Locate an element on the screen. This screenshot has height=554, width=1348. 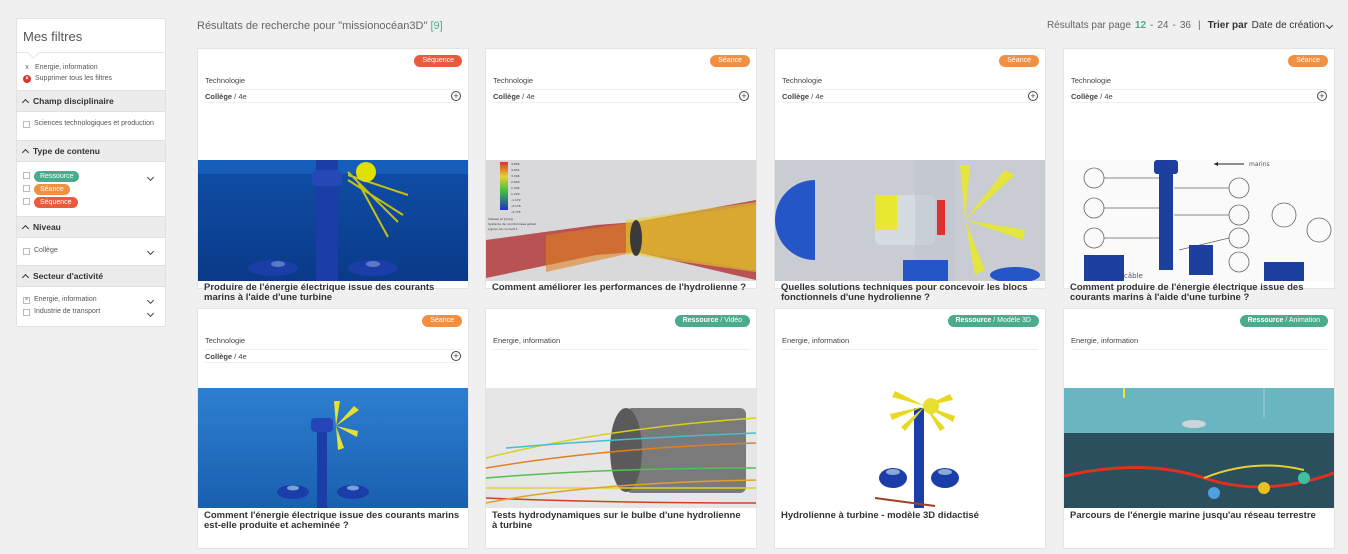
active-filter-energie: x Energie, information is located at coordinates (91, 67).